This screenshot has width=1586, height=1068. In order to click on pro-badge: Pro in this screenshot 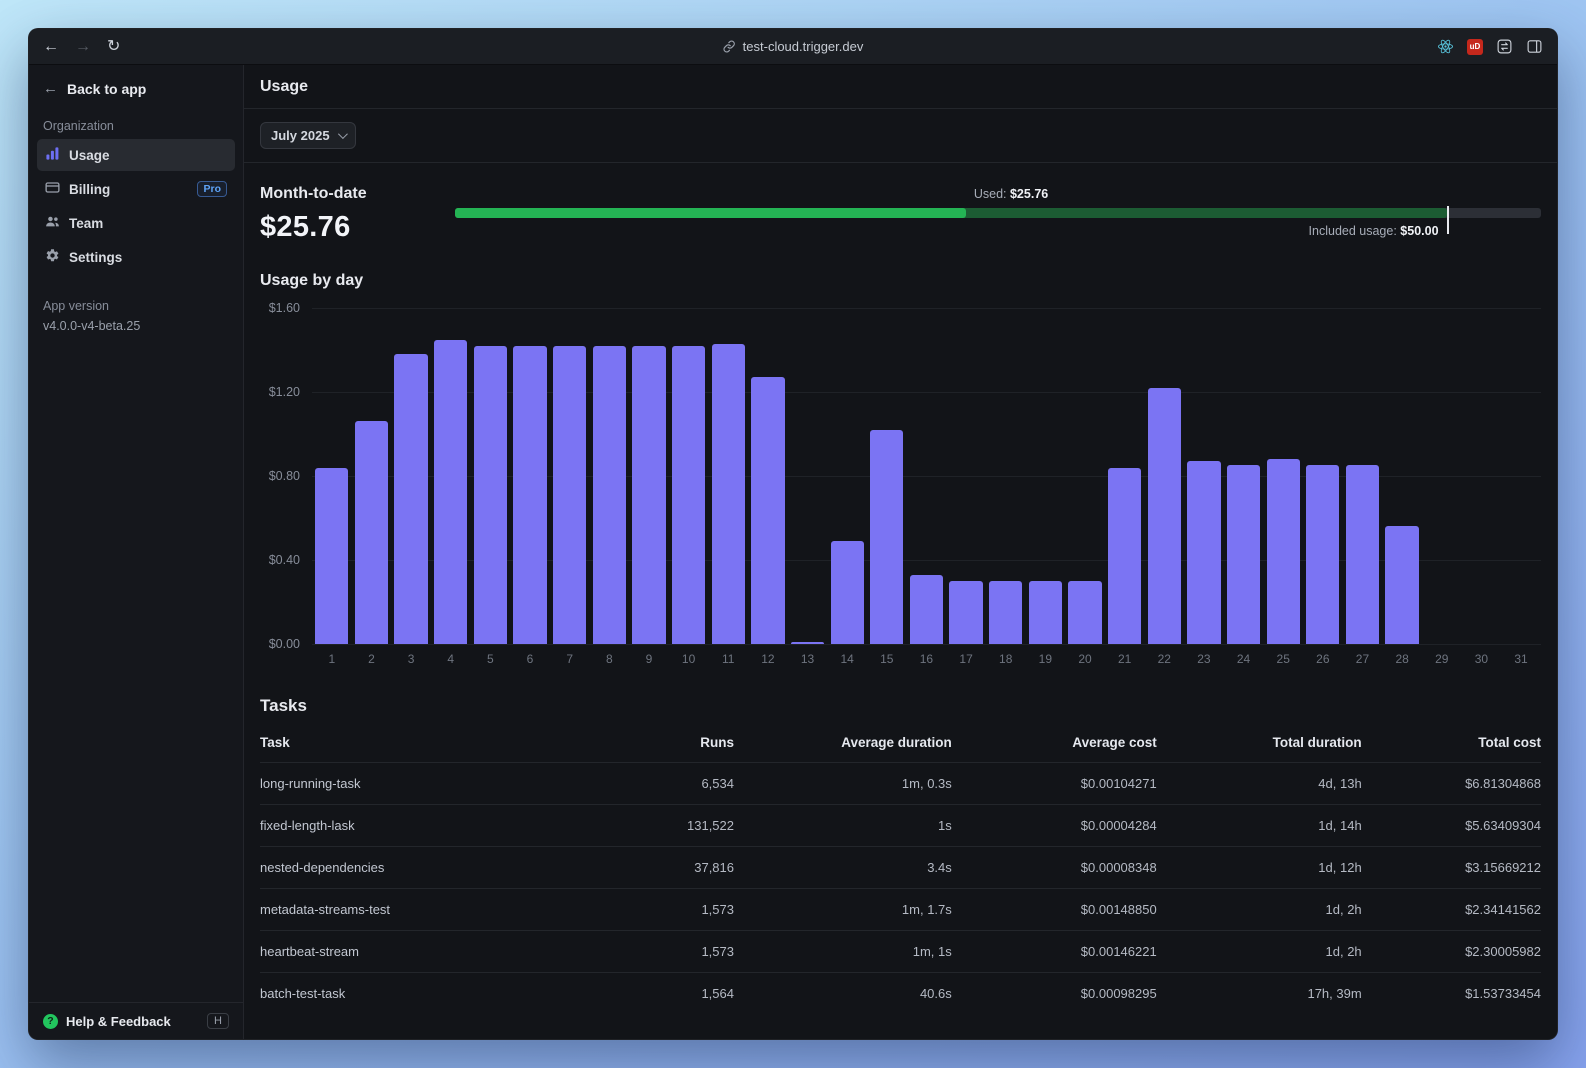, I will do `click(212, 189)`.